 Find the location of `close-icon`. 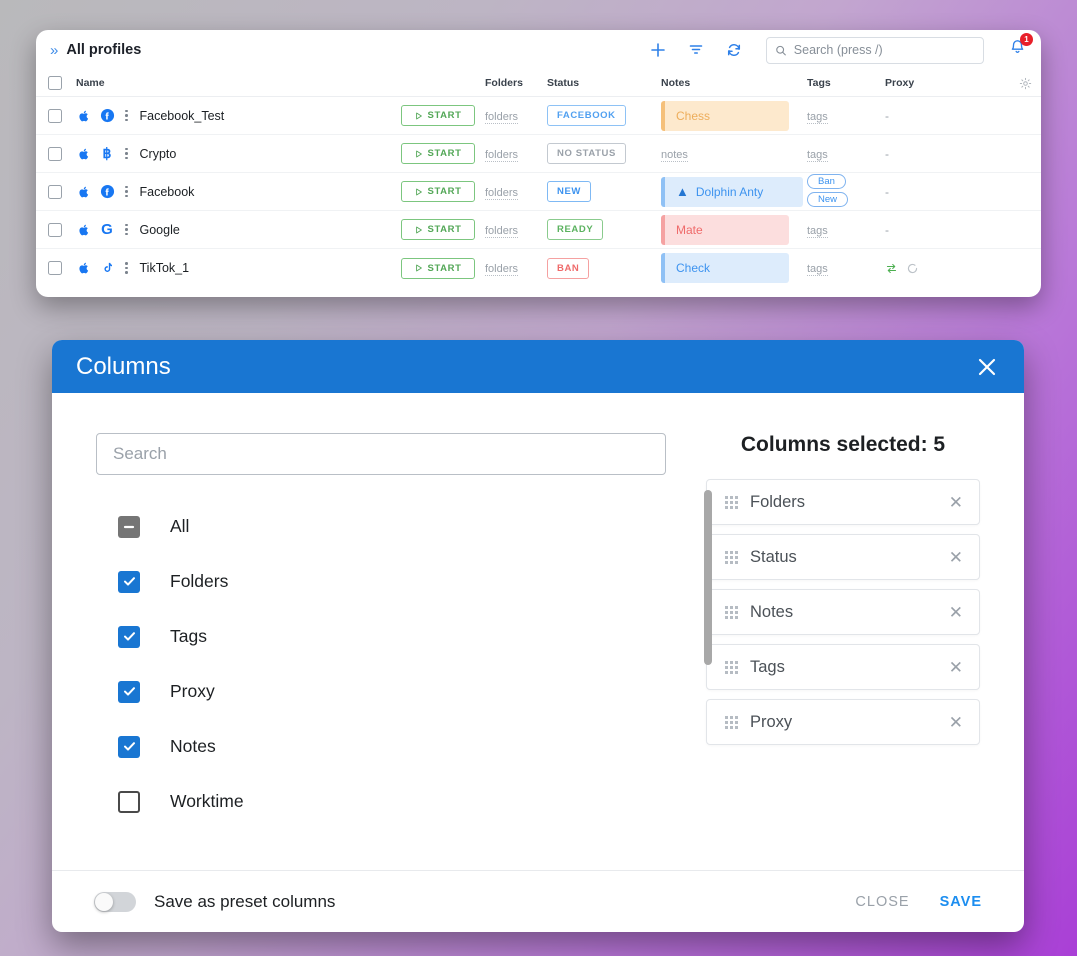

close-icon is located at coordinates (987, 367).